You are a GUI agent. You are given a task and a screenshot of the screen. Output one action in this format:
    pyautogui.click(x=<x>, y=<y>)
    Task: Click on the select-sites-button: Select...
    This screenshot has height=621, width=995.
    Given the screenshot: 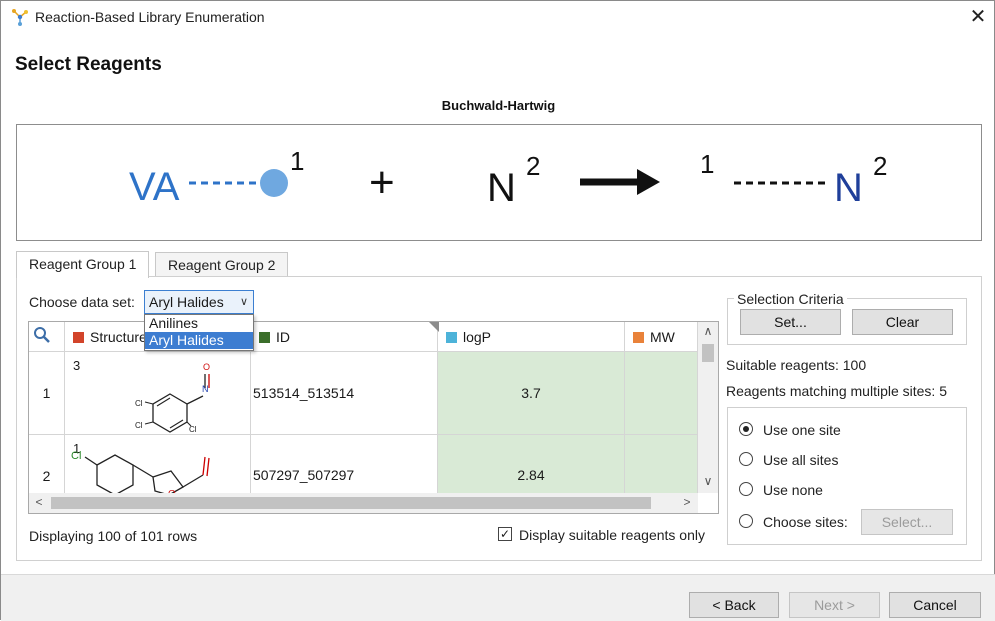 What is the action you would take?
    pyautogui.click(x=907, y=522)
    